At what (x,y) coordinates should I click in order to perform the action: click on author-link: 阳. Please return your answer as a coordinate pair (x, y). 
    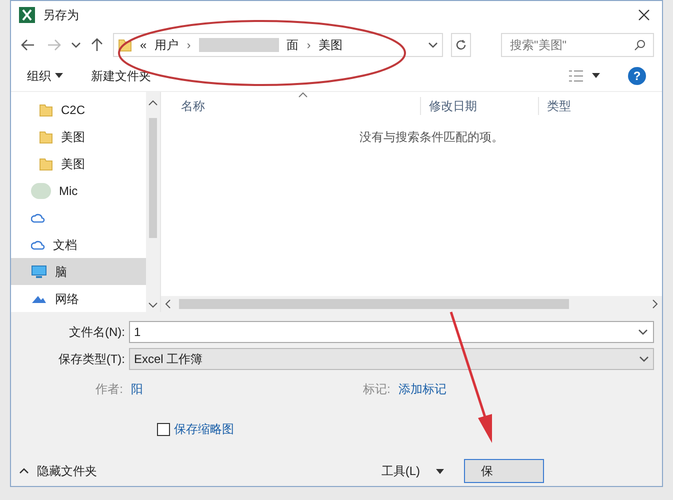
    Looking at the image, I should click on (247, 389).